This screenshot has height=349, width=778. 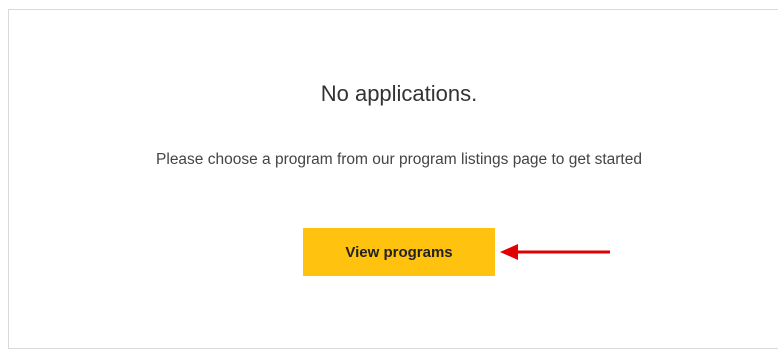 What do you see at coordinates (555, 252) in the screenshot?
I see `left-arrow-icon` at bounding box center [555, 252].